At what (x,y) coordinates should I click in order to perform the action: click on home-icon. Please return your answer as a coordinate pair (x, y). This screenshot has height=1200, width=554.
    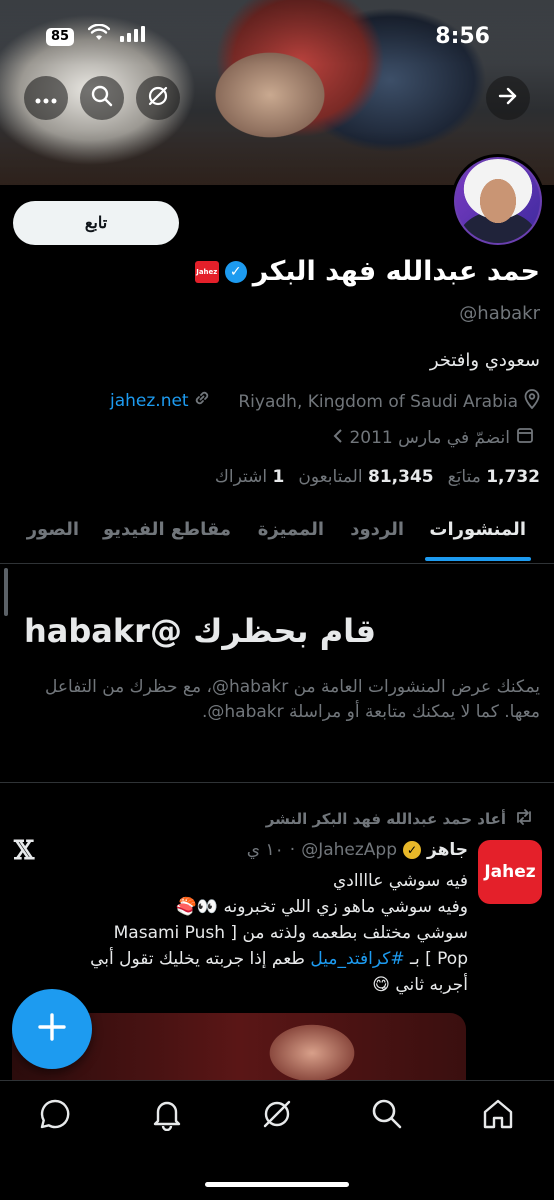
    Looking at the image, I should click on (498, 1116).